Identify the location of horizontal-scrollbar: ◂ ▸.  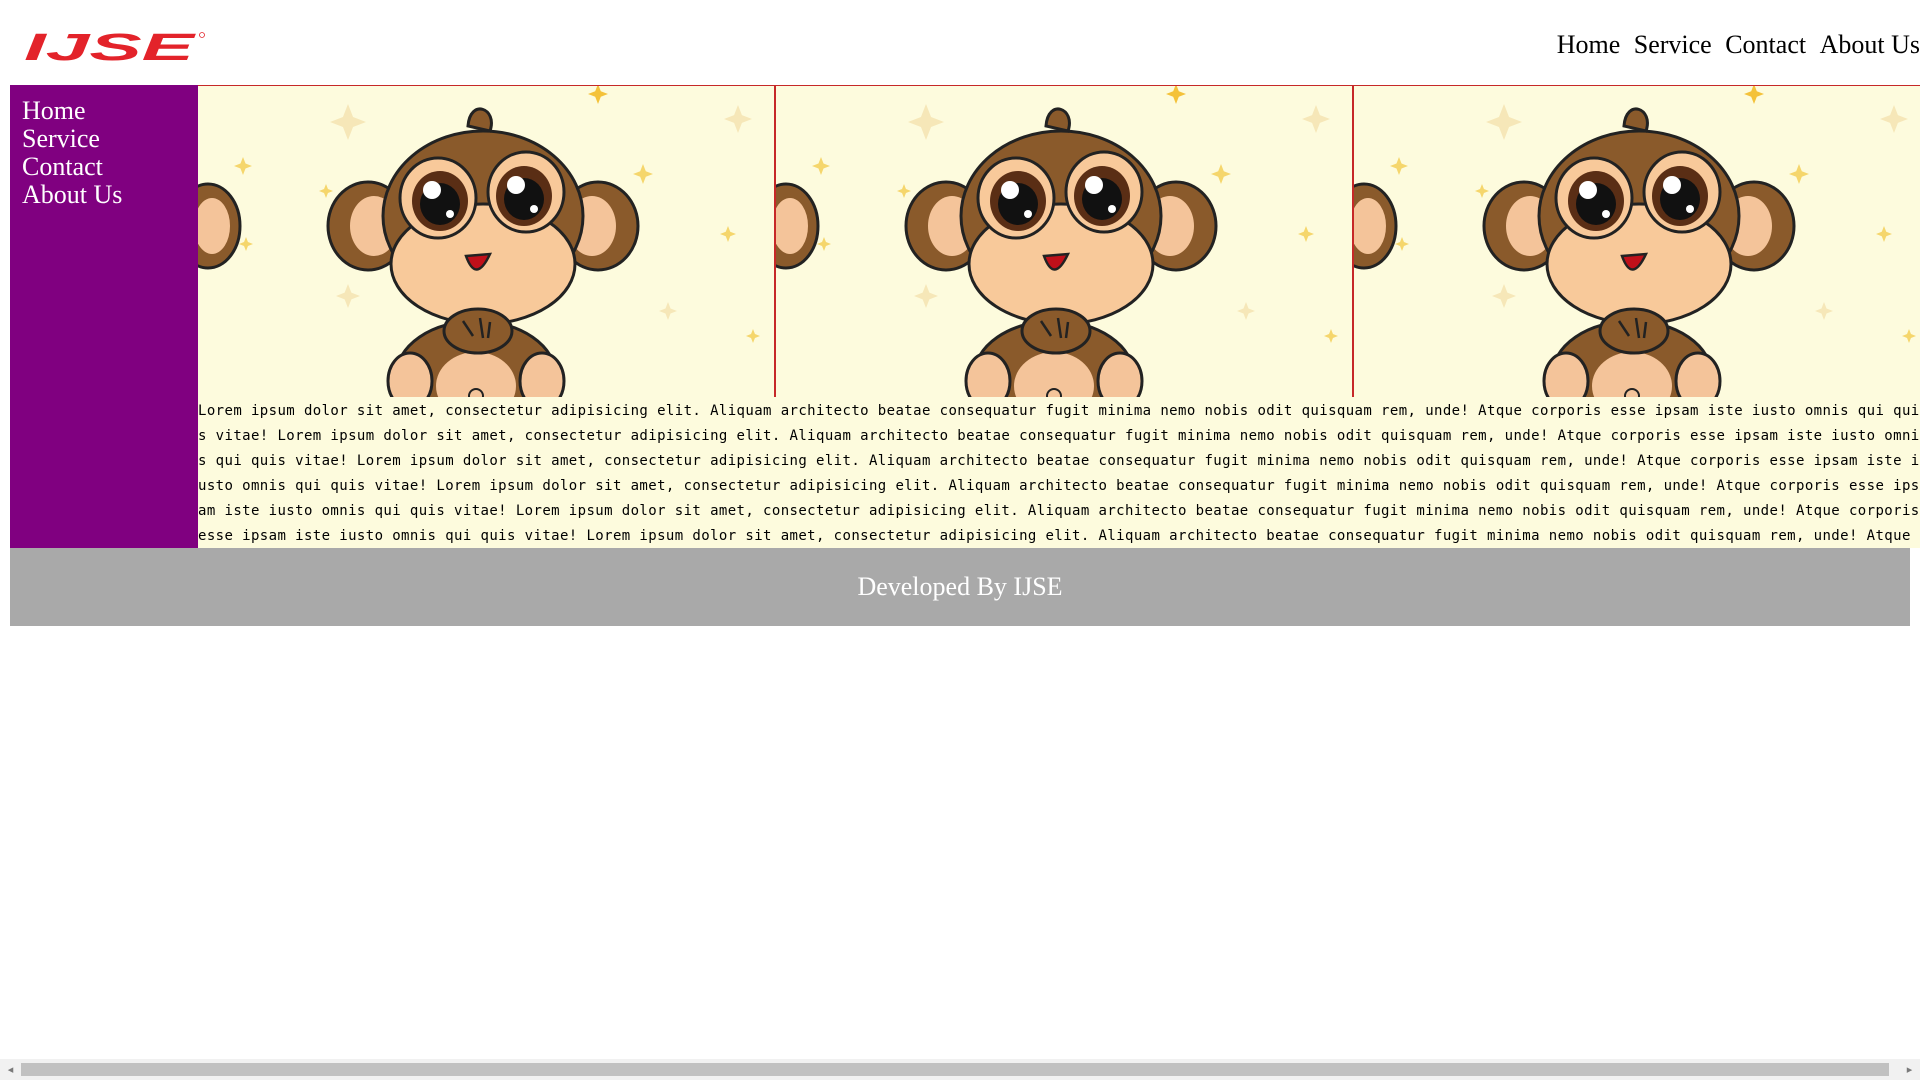
(960, 1069).